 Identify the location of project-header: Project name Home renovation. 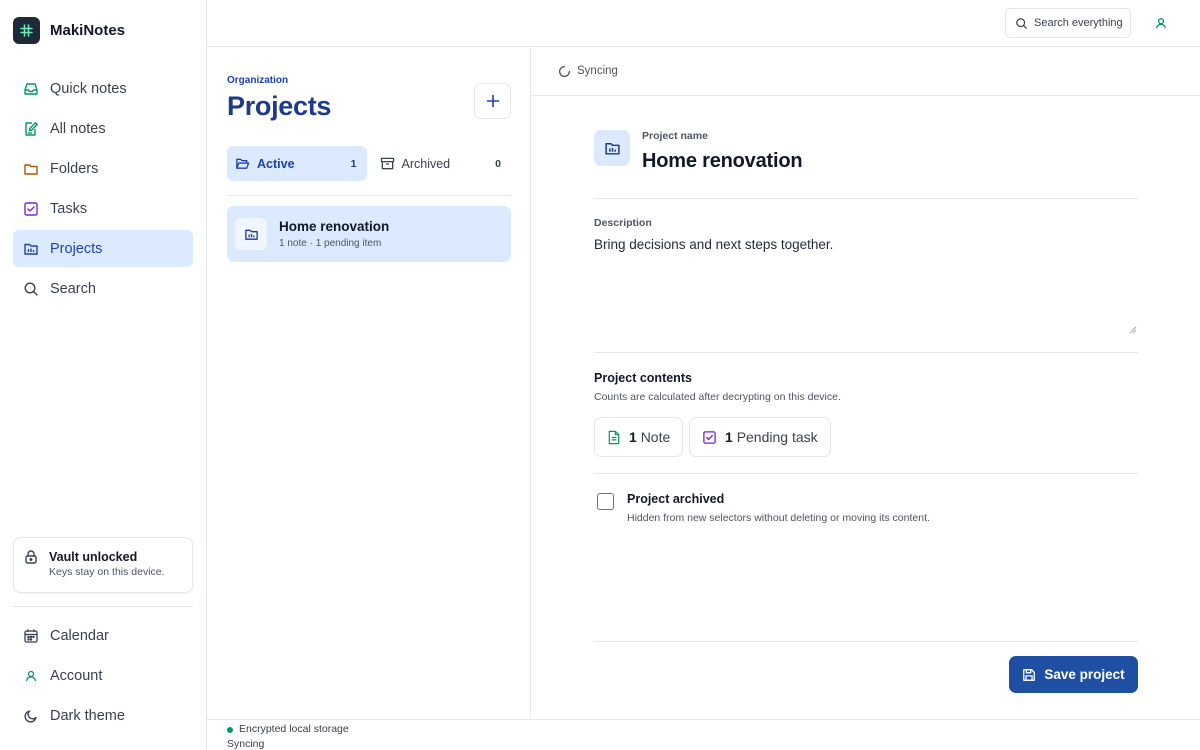
(698, 151).